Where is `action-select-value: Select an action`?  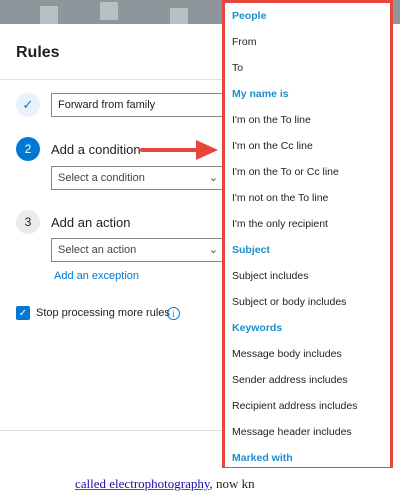 action-select-value: Select an action is located at coordinates (97, 250).